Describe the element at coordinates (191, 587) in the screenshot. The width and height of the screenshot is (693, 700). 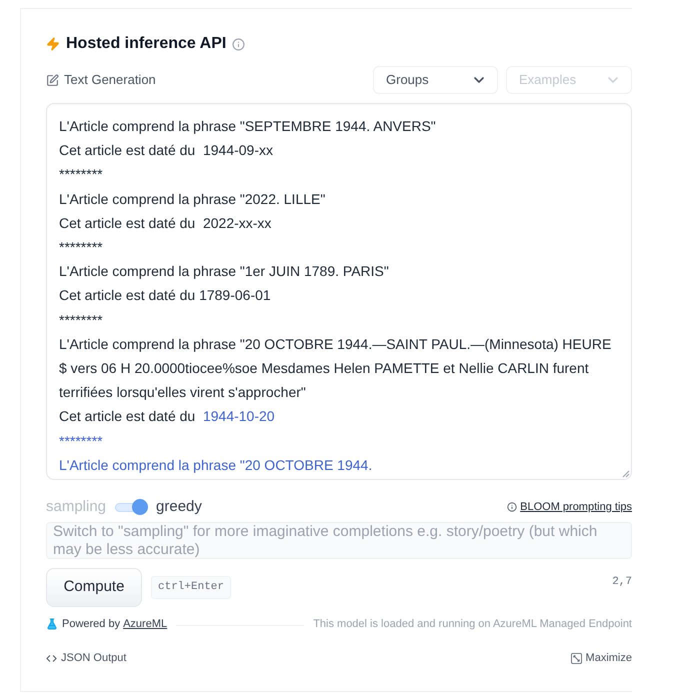
I see `keyboard-shortcut: ctrl+Enter` at that location.